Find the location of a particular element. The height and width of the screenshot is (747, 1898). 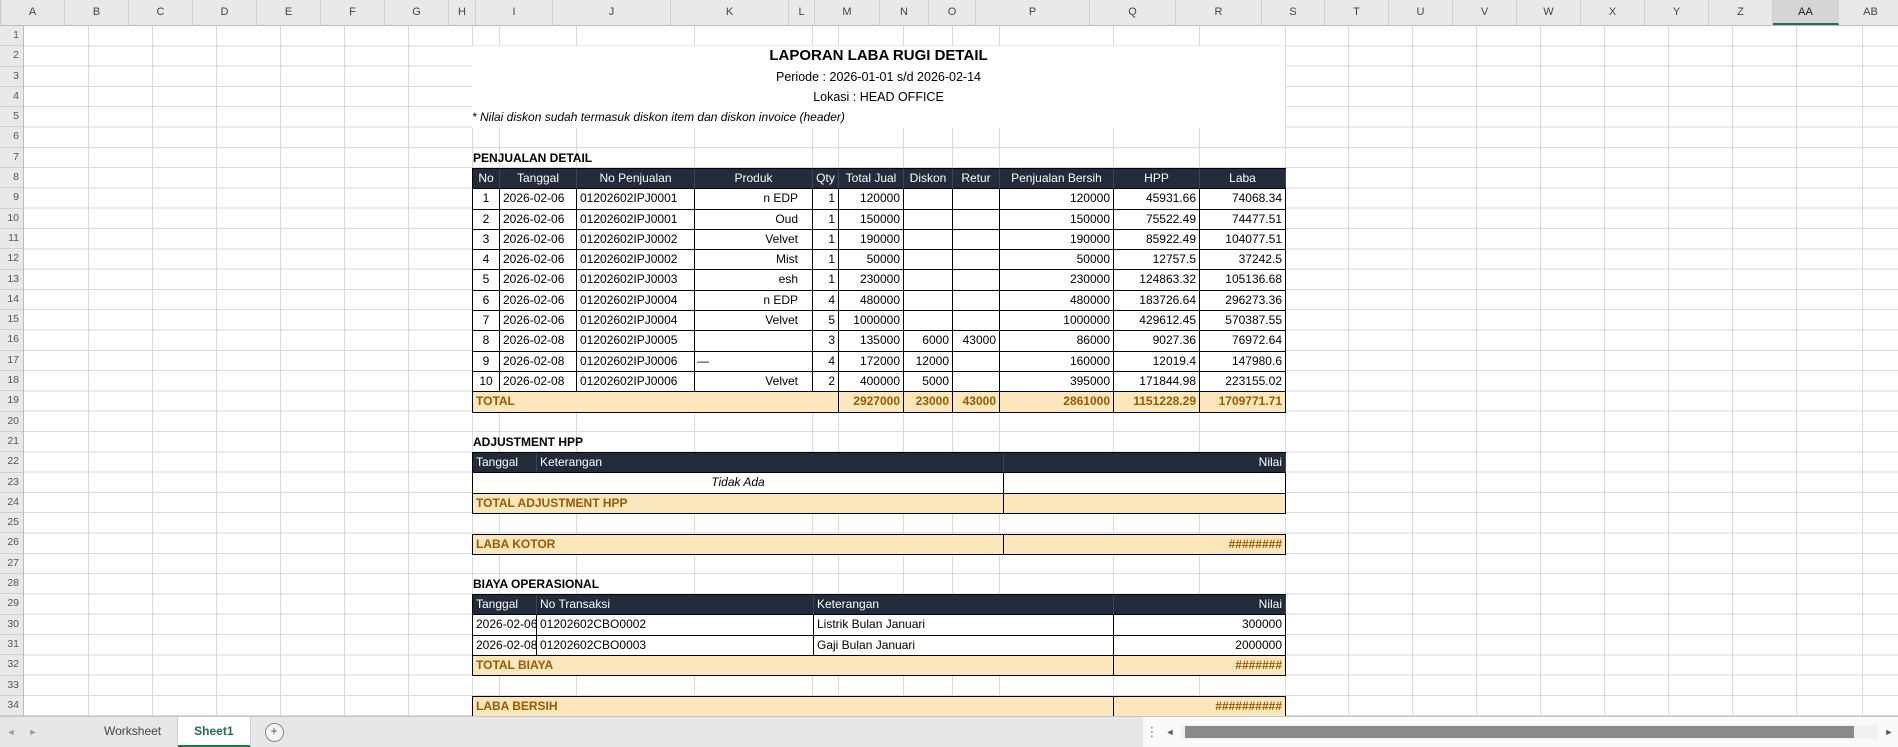

cell: 37242.5 is located at coordinates (1243, 260).